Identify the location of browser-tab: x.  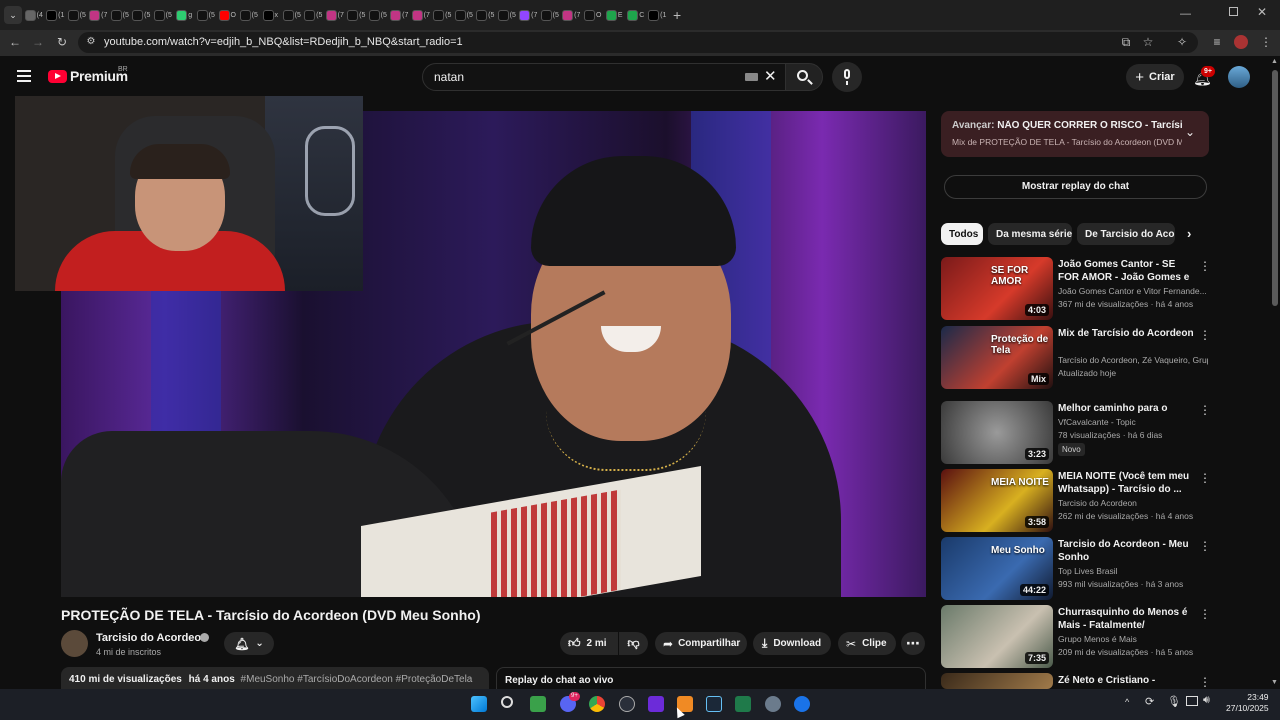
(271, 15).